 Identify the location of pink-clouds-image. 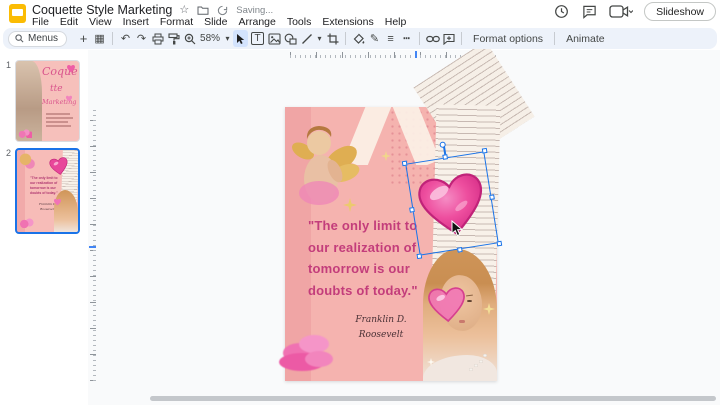
(308, 351).